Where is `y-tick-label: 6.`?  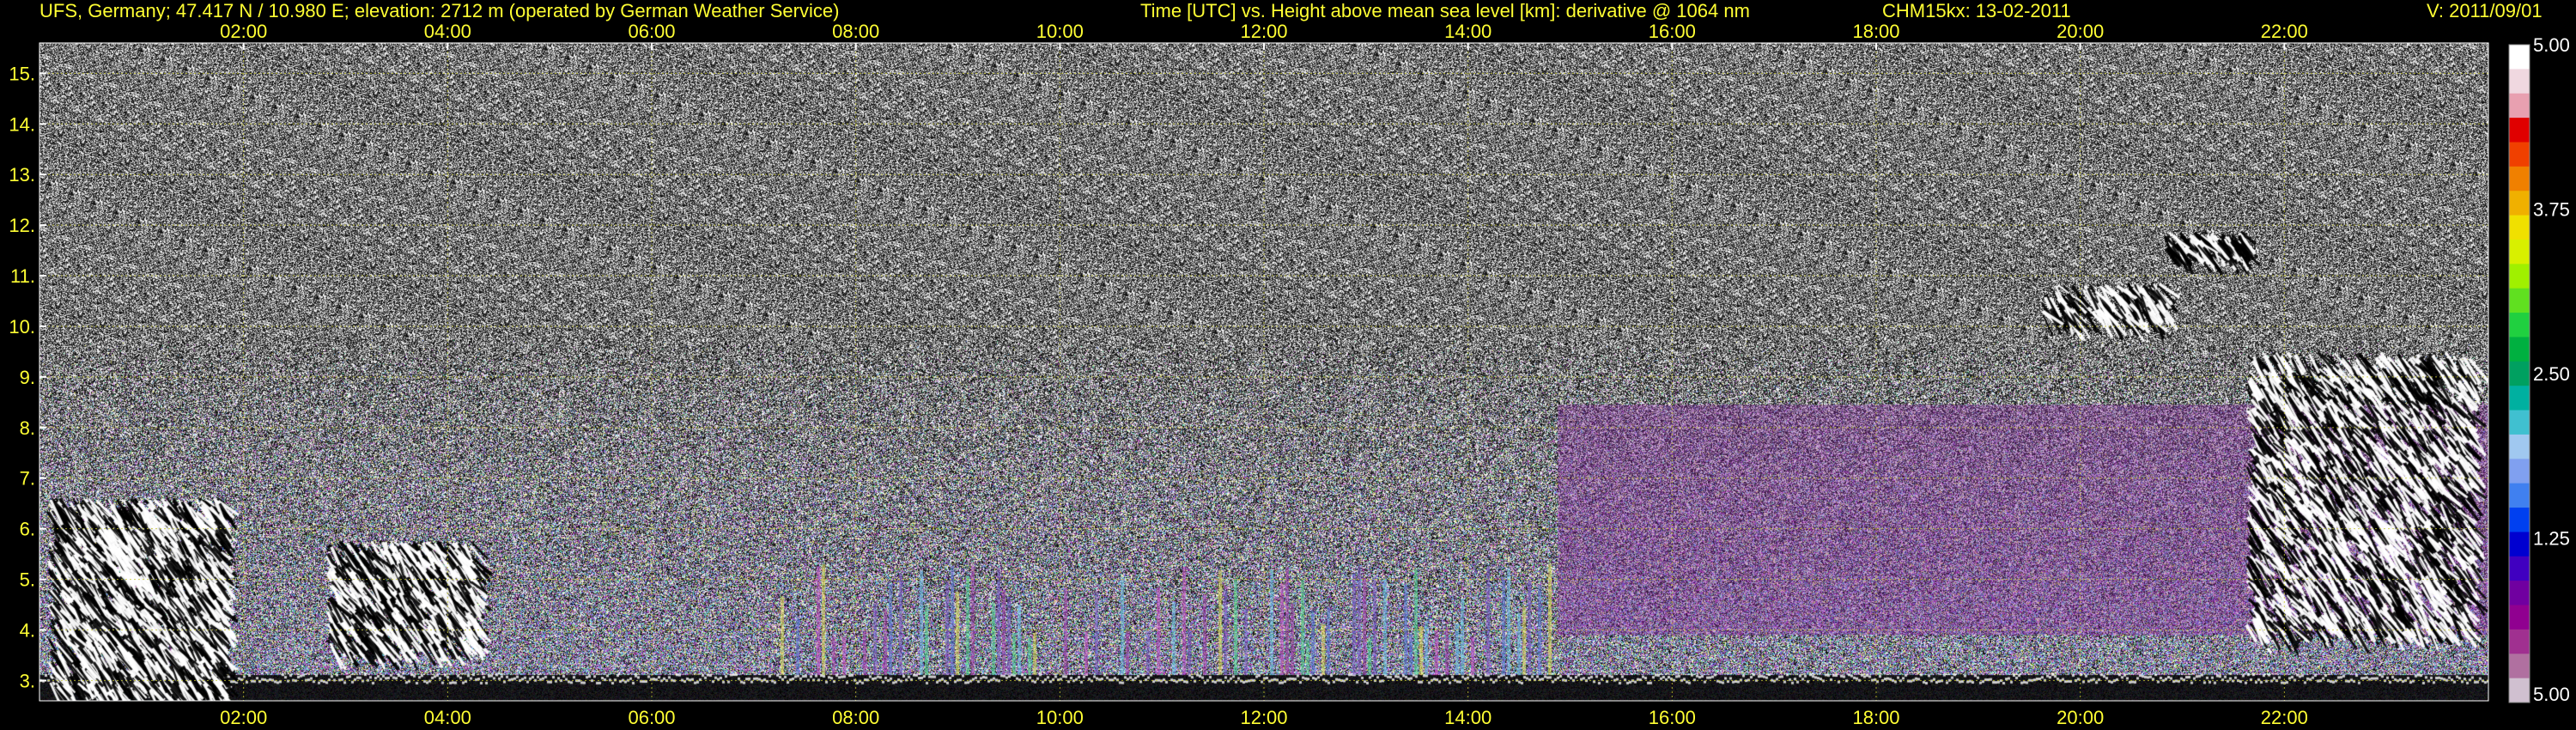 y-tick-label: 6. is located at coordinates (28, 529).